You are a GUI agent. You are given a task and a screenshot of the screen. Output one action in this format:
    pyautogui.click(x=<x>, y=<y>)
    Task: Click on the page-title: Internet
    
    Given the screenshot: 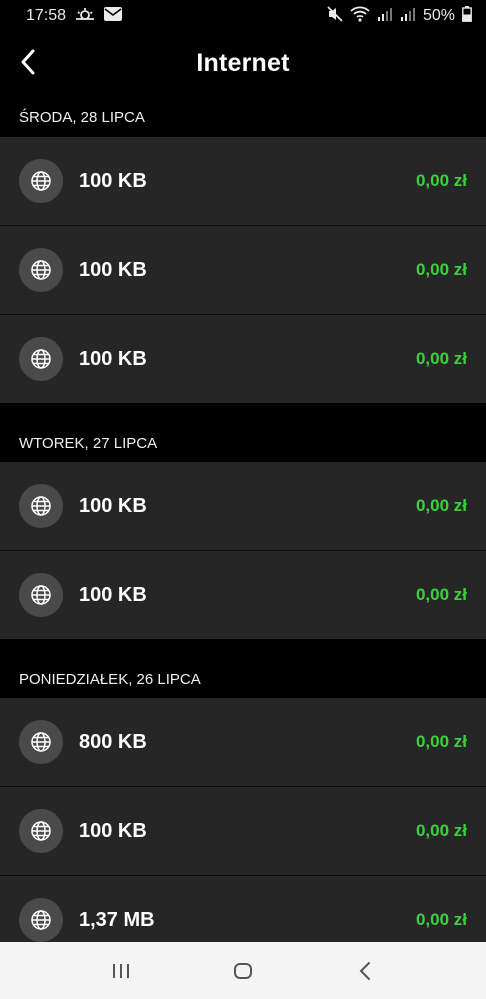 What is the action you would take?
    pyautogui.click(x=243, y=62)
    